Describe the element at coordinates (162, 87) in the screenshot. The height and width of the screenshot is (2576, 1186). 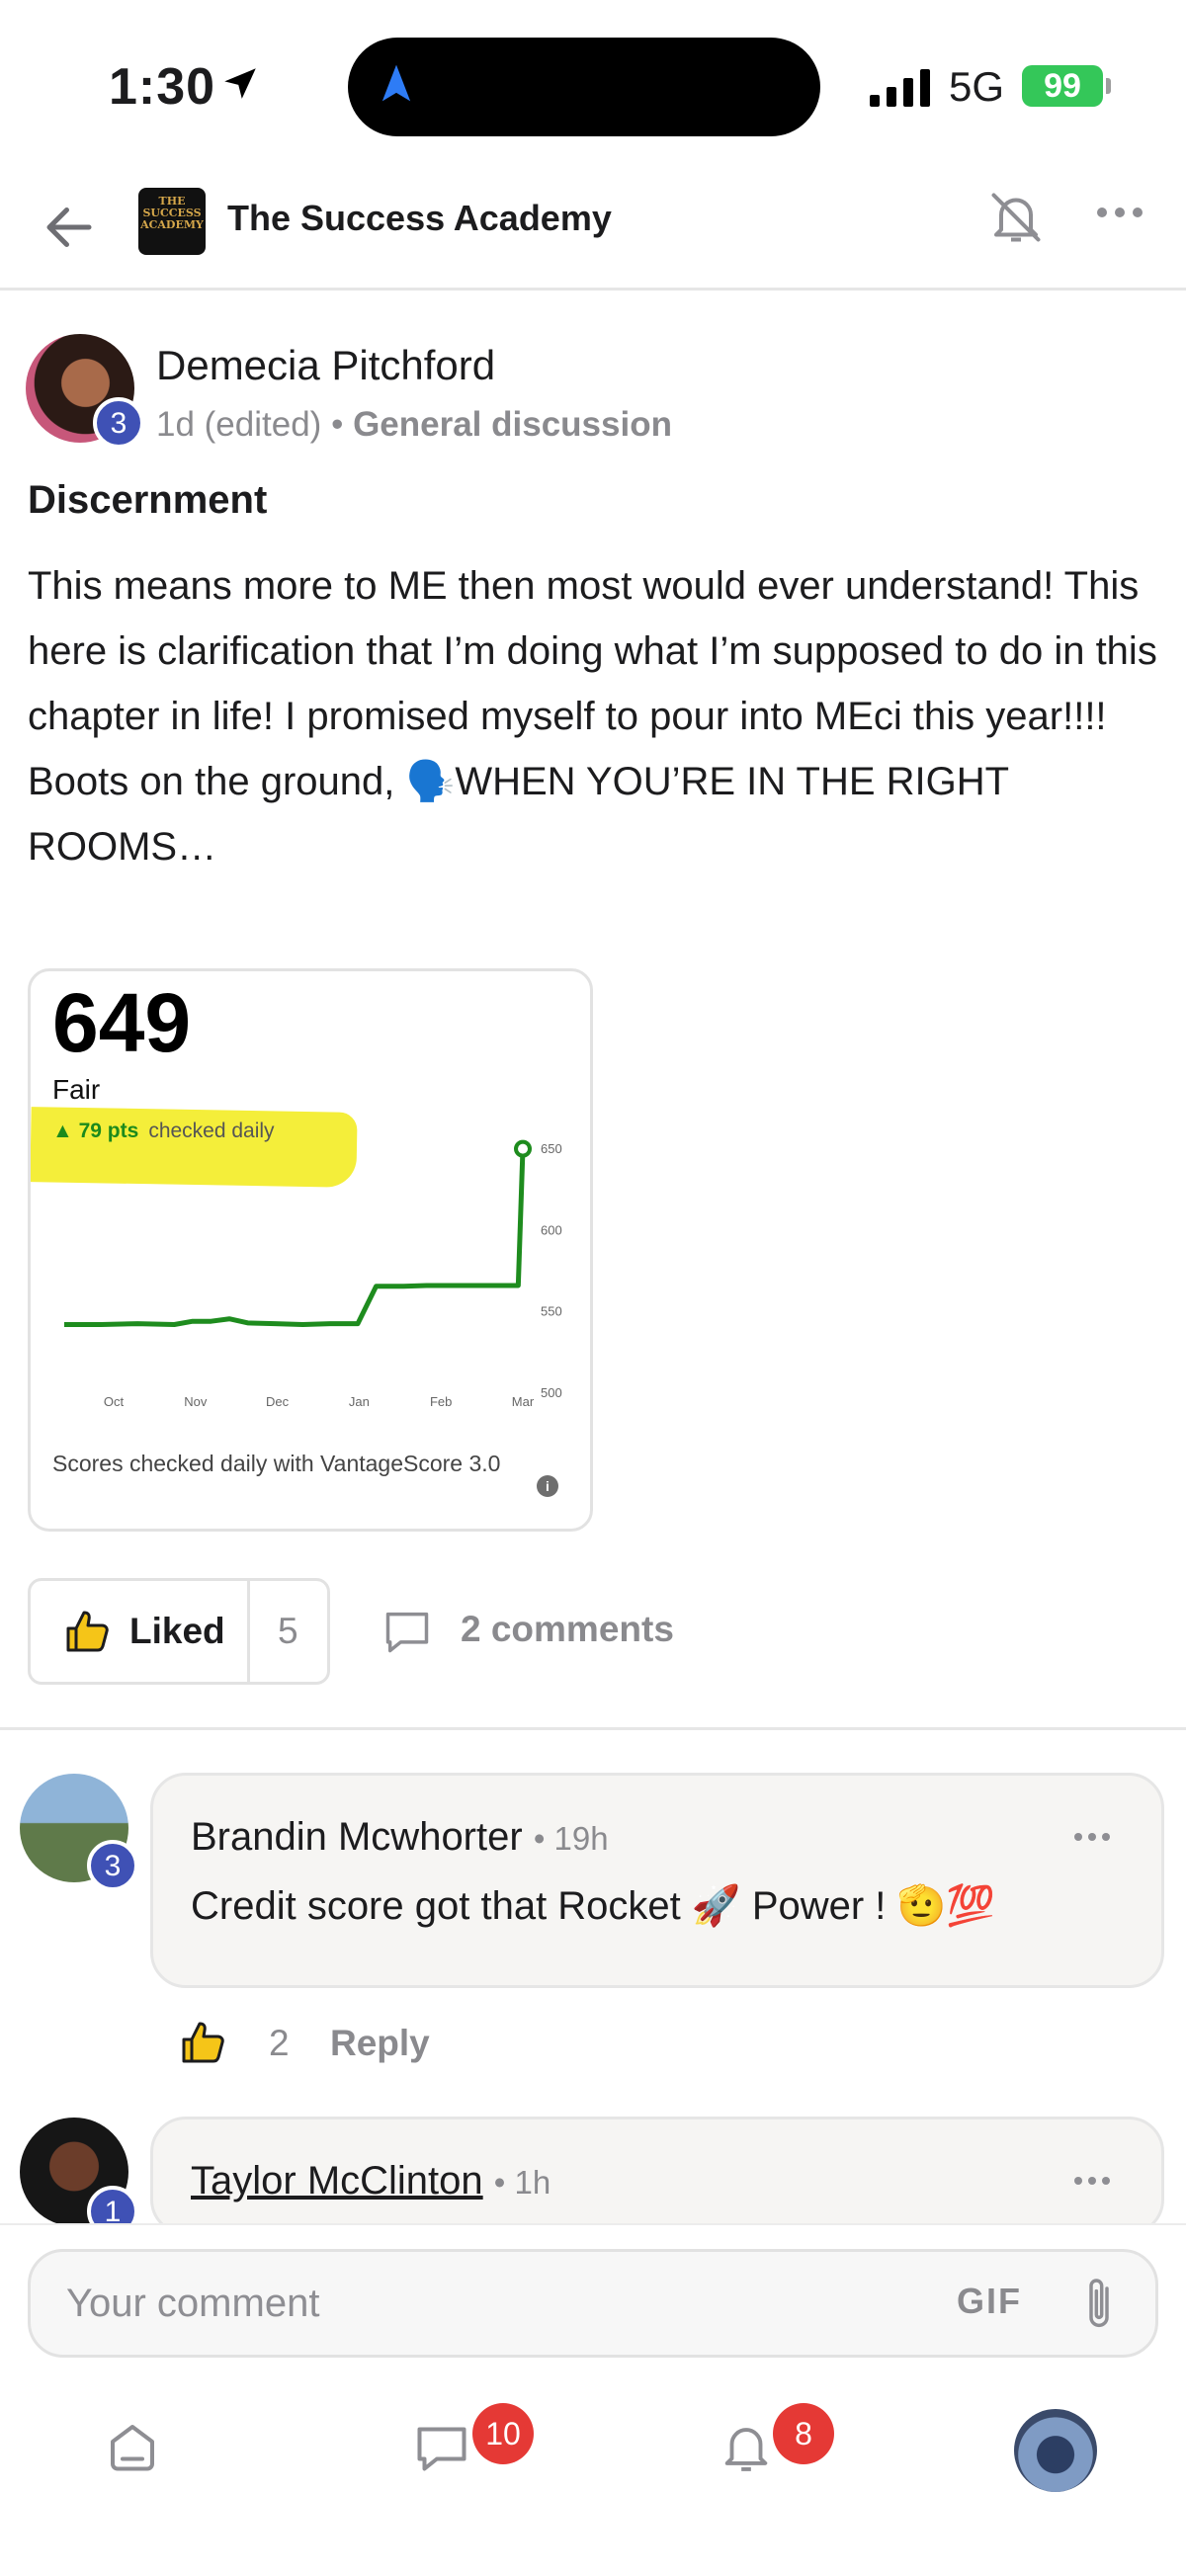
I see `status-time: 1:30` at that location.